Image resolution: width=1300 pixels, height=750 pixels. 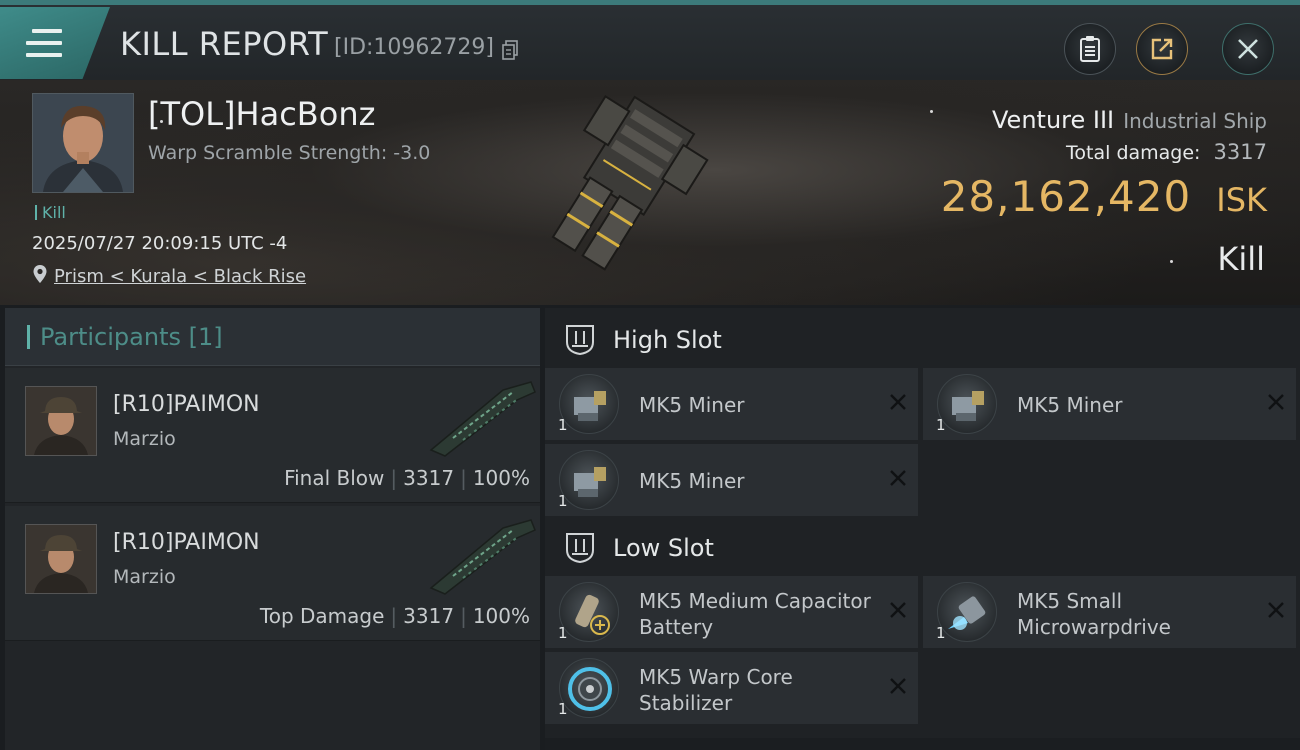 What do you see at coordinates (224, 44) in the screenshot?
I see `page-title: KILL REPORT` at bounding box center [224, 44].